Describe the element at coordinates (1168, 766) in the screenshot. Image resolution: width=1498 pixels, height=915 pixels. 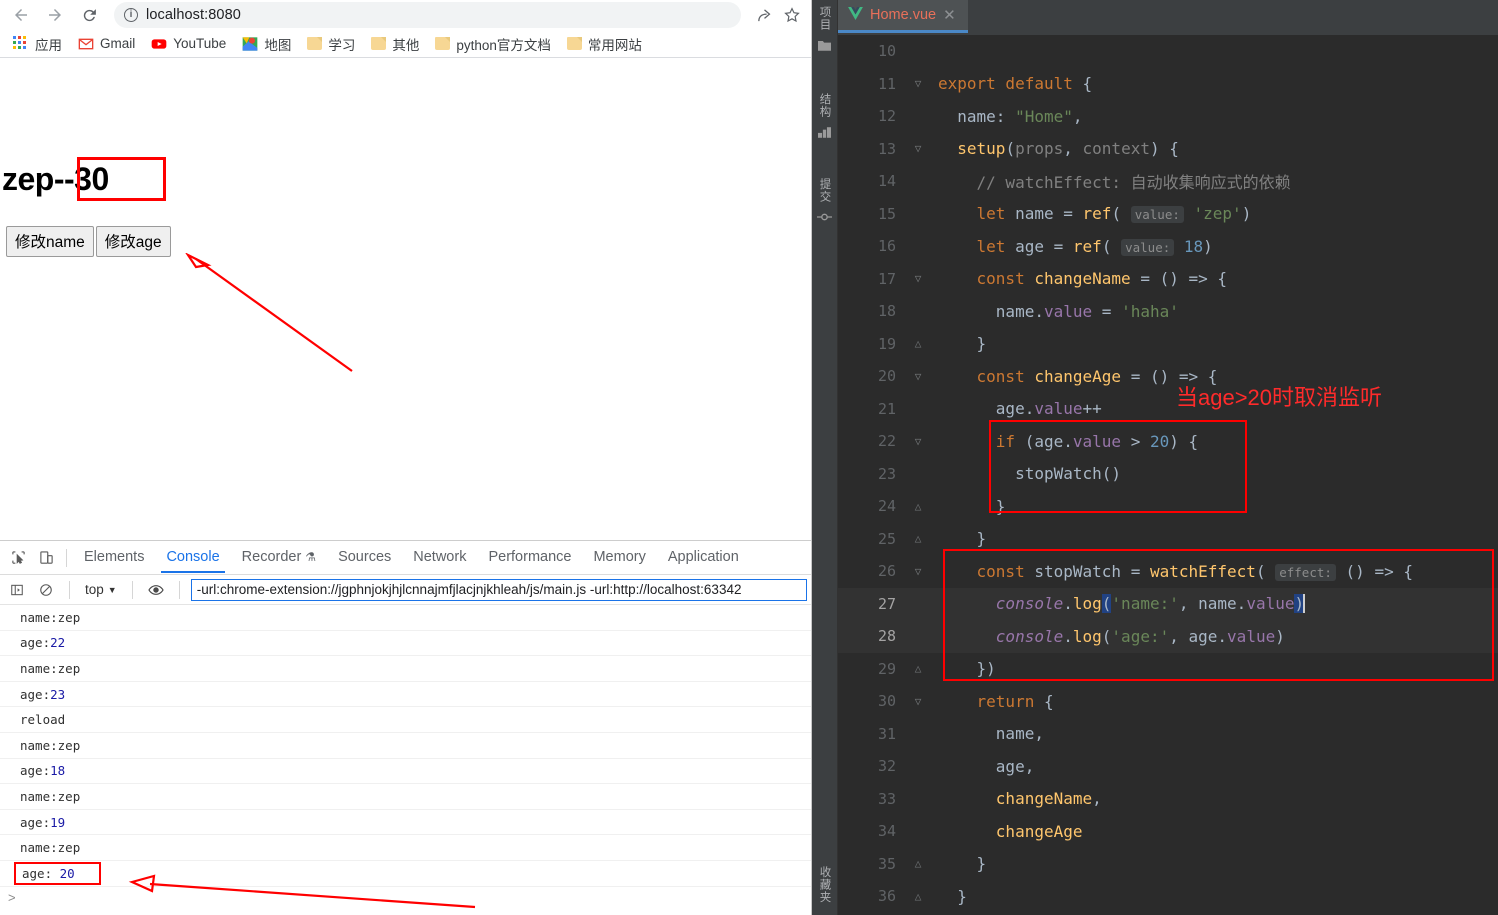
I see `code-line: 32 age,` at that location.